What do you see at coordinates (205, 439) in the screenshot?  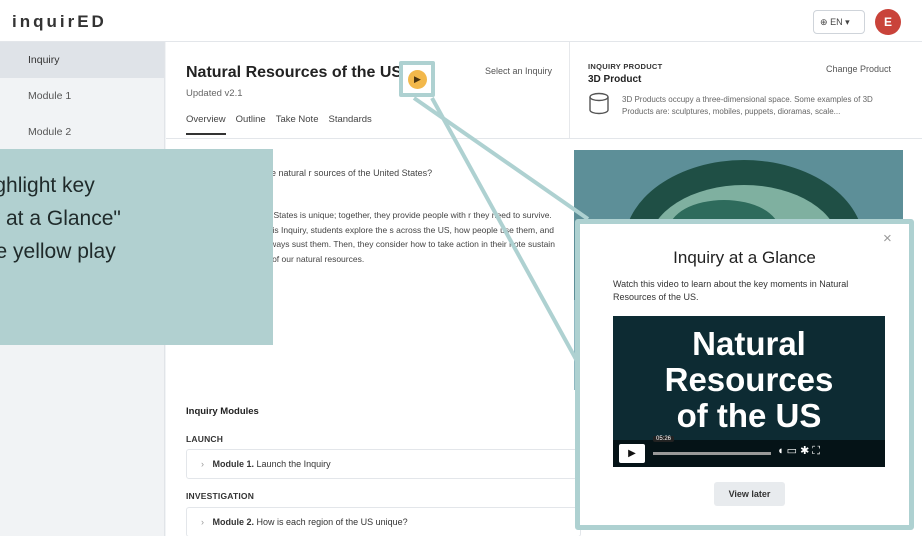 I see `group-label-launch: LAUNCH` at bounding box center [205, 439].